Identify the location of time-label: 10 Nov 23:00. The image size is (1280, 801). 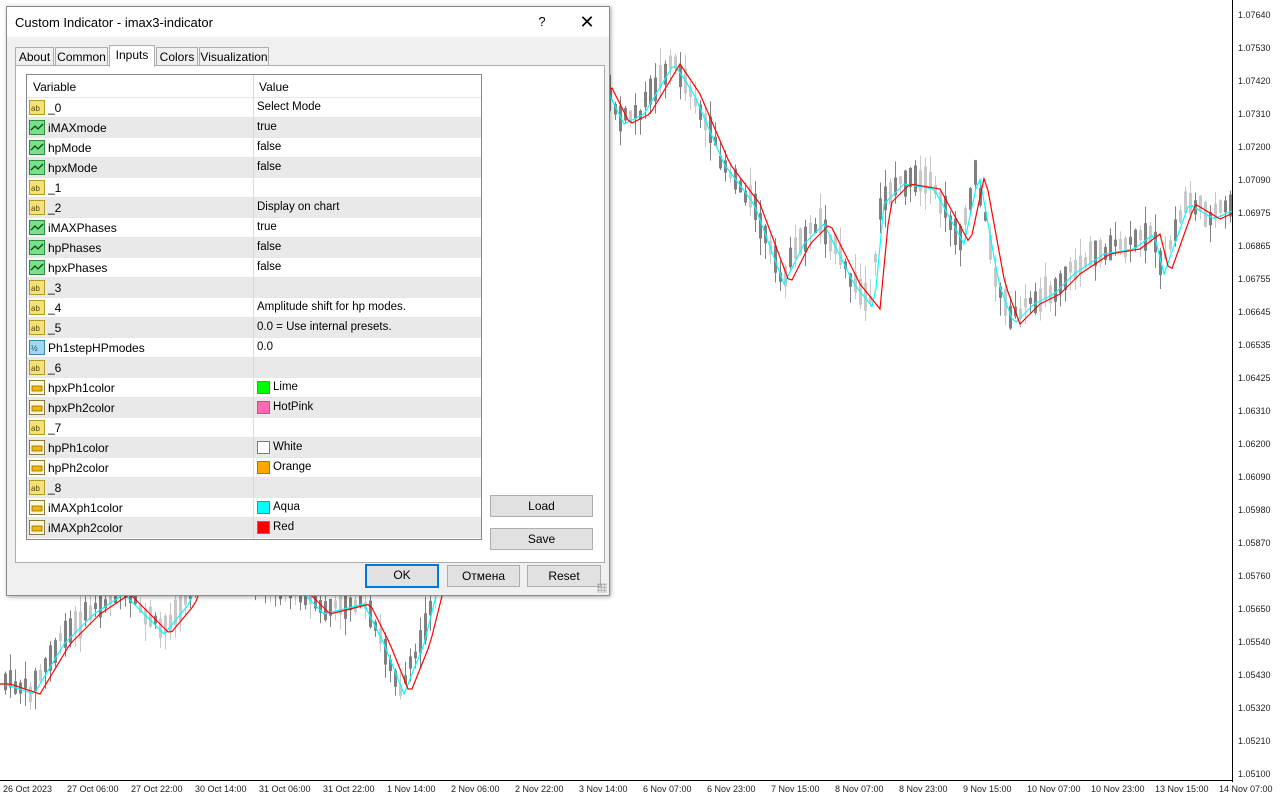
(1118, 789).